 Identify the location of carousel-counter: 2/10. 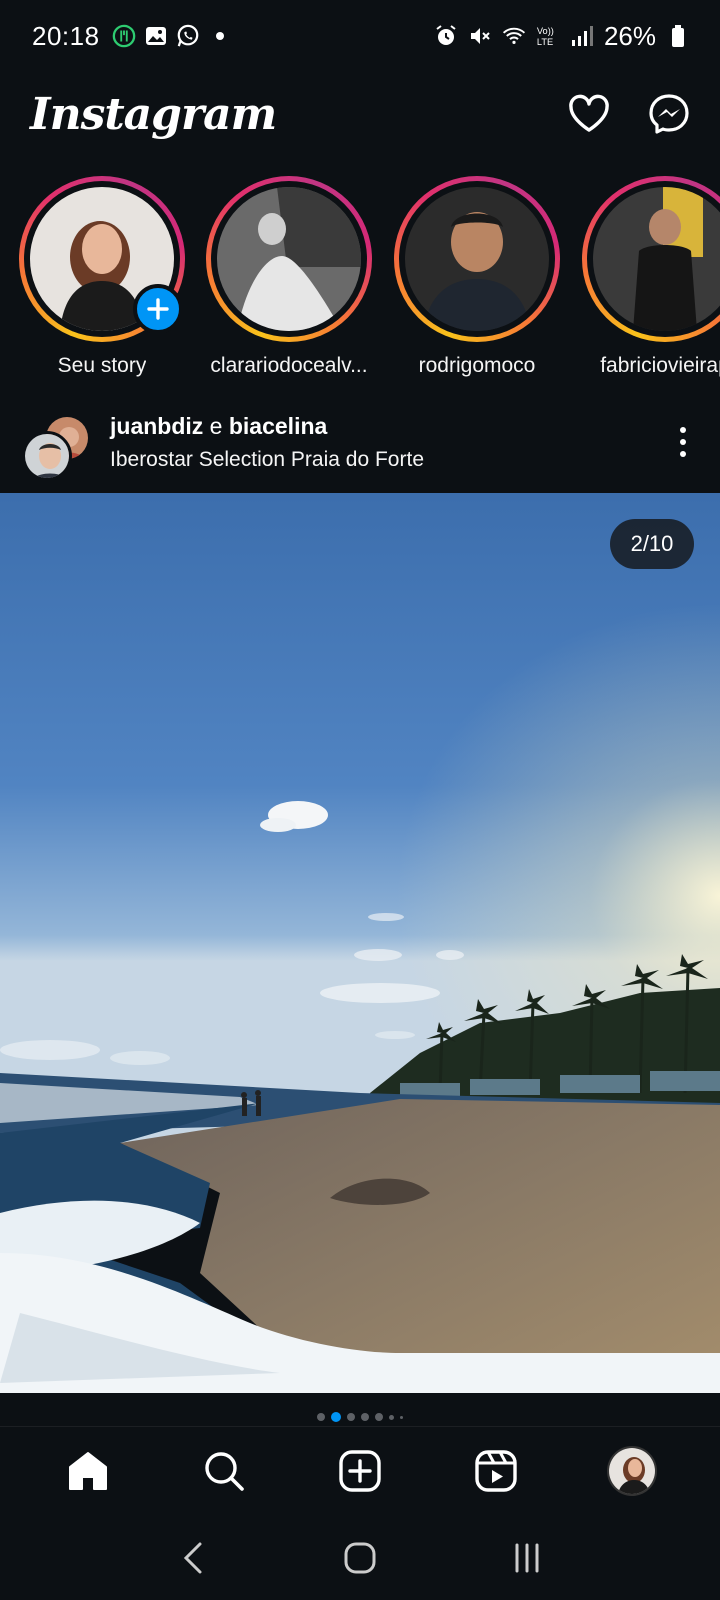
(652, 544).